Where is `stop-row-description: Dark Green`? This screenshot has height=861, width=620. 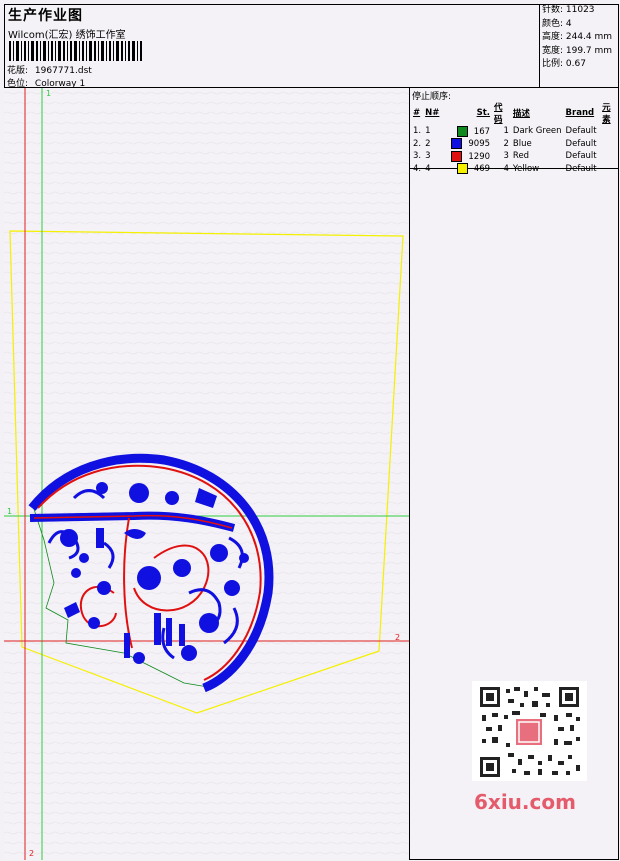
stop-row-description: Dark Green is located at coordinates (537, 131).